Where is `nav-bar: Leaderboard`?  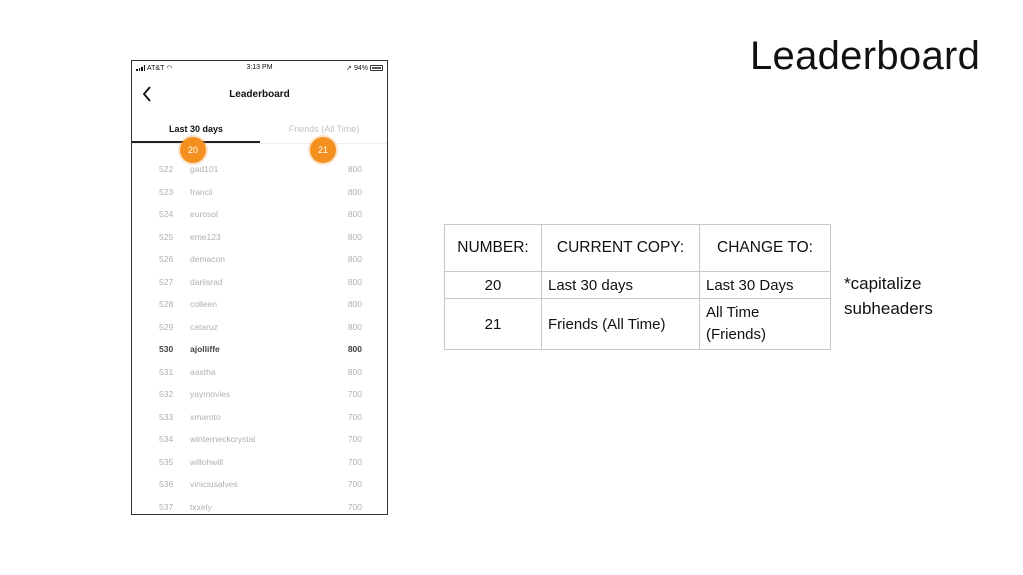
nav-bar: Leaderboard is located at coordinates (259, 95).